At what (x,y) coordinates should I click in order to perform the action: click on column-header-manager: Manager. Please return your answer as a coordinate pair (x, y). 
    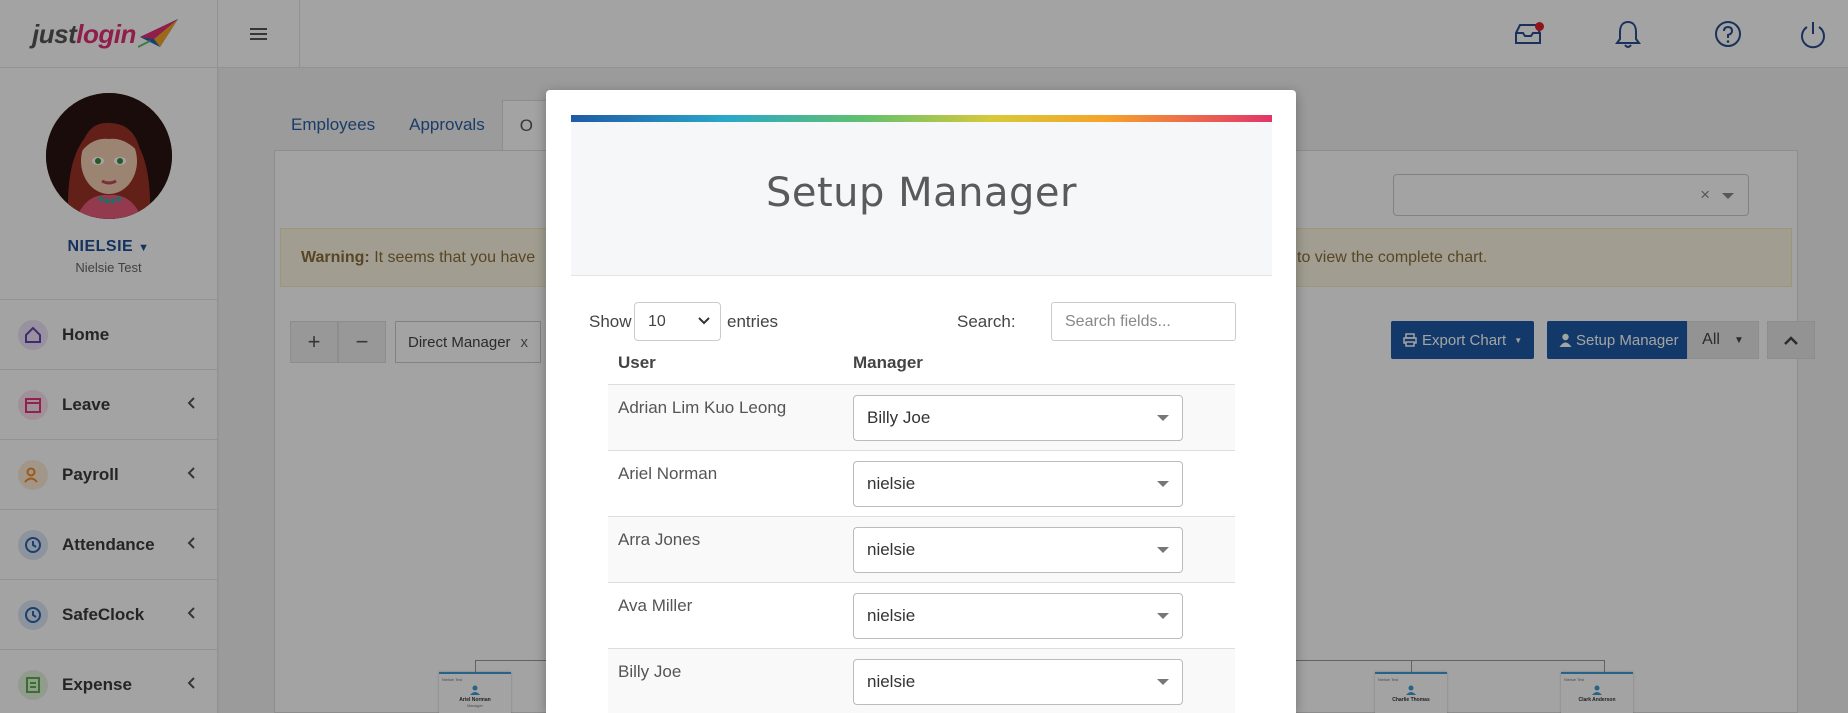
    Looking at the image, I should click on (1039, 363).